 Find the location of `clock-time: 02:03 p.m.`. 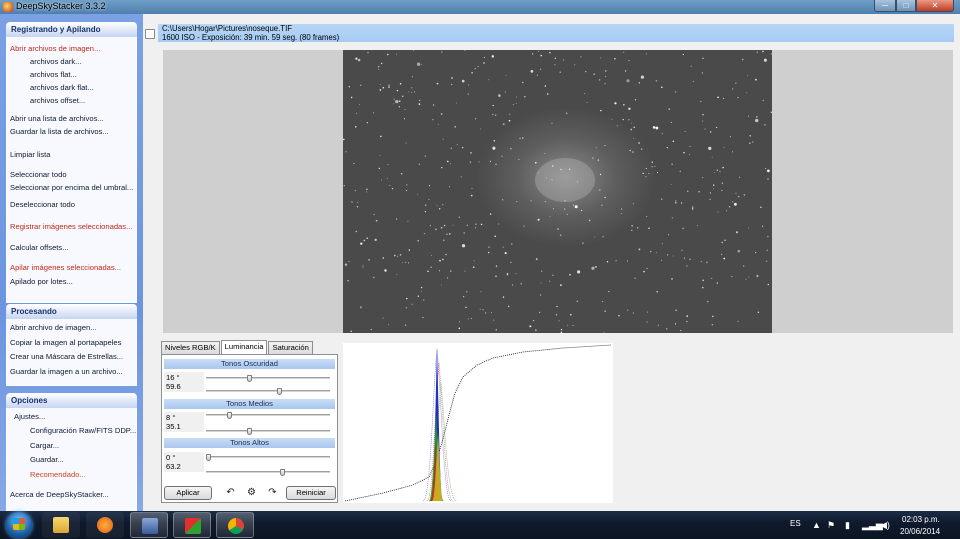

clock-time: 02:03 p.m. is located at coordinates (921, 519).